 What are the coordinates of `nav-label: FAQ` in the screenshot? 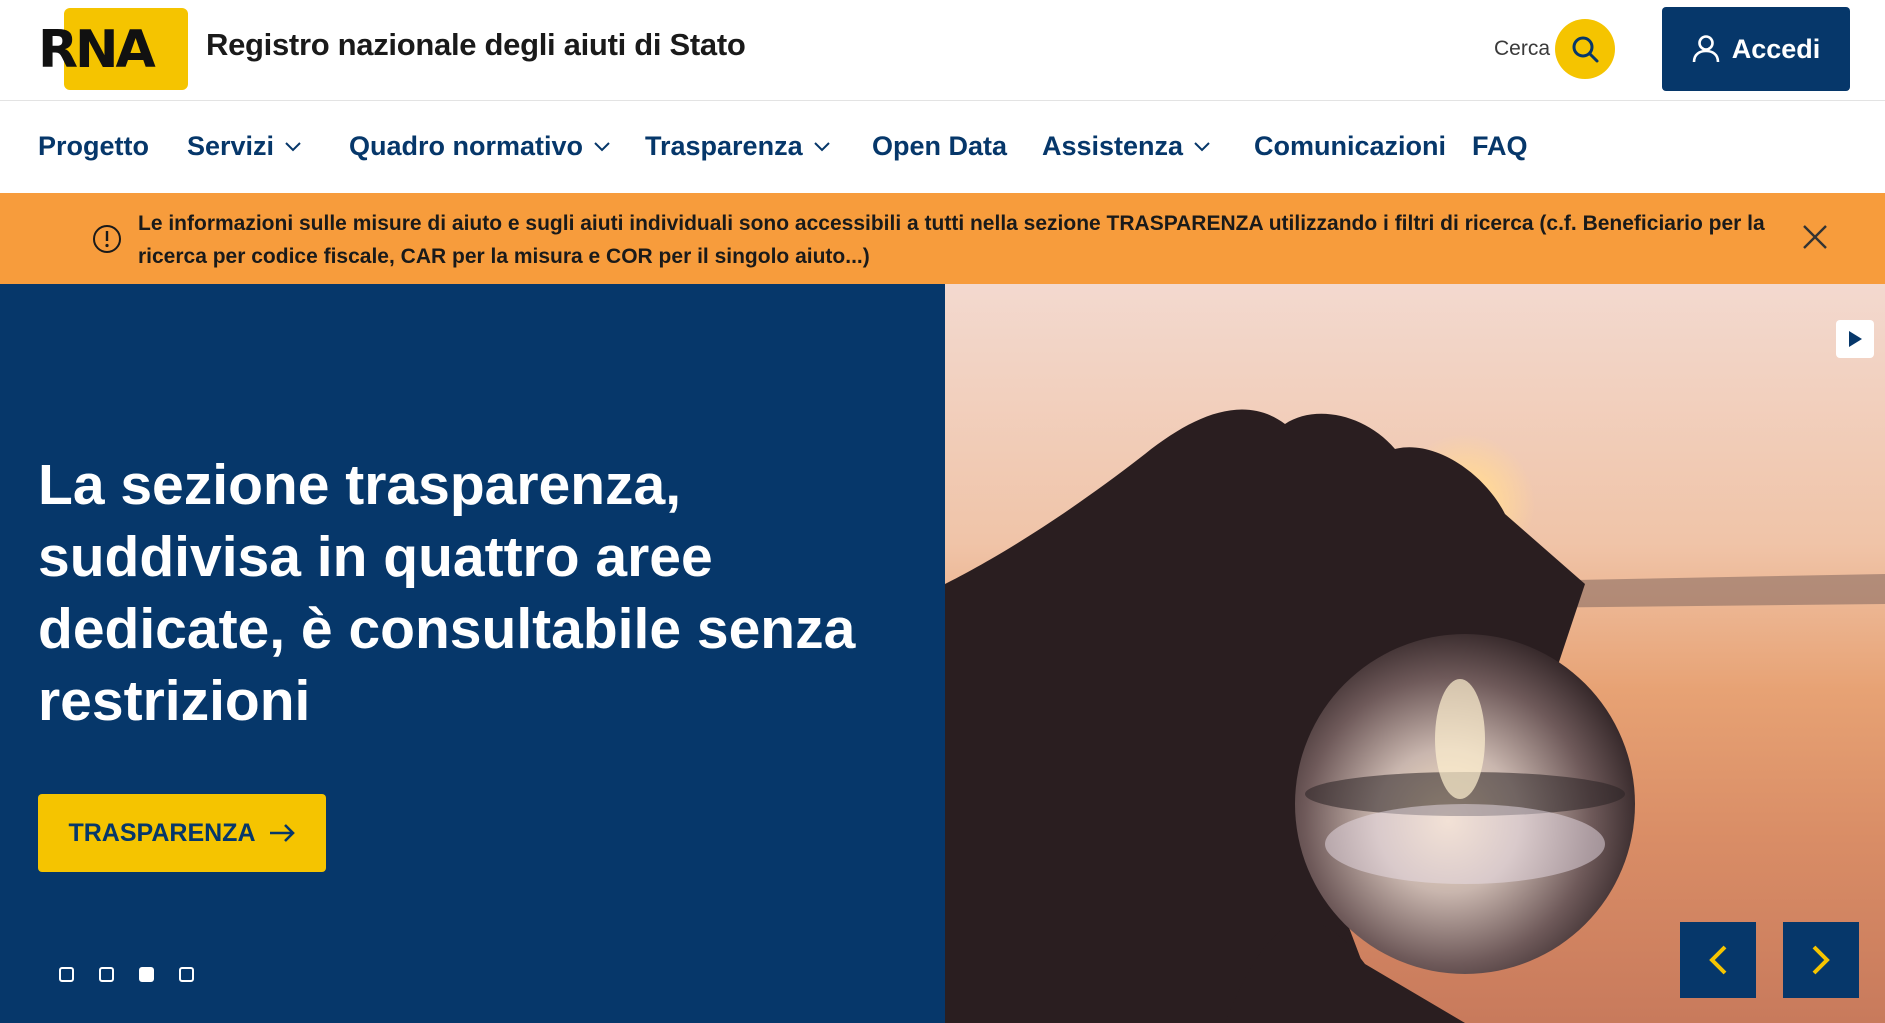 It's located at (1500, 146).